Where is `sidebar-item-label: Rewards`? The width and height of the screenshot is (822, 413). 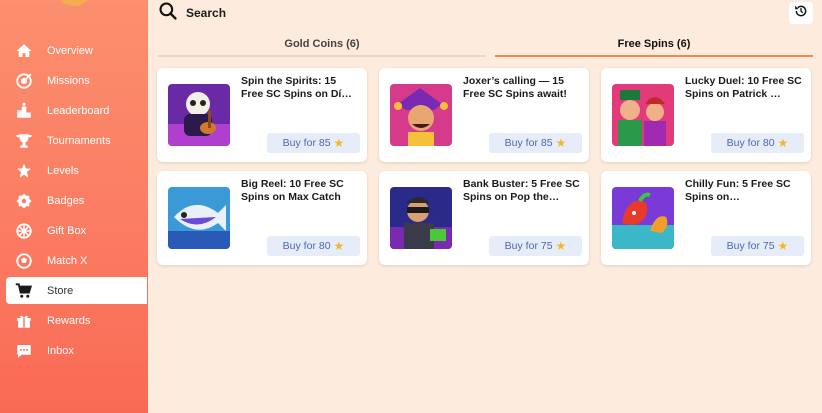 sidebar-item-label: Rewards is located at coordinates (69, 320).